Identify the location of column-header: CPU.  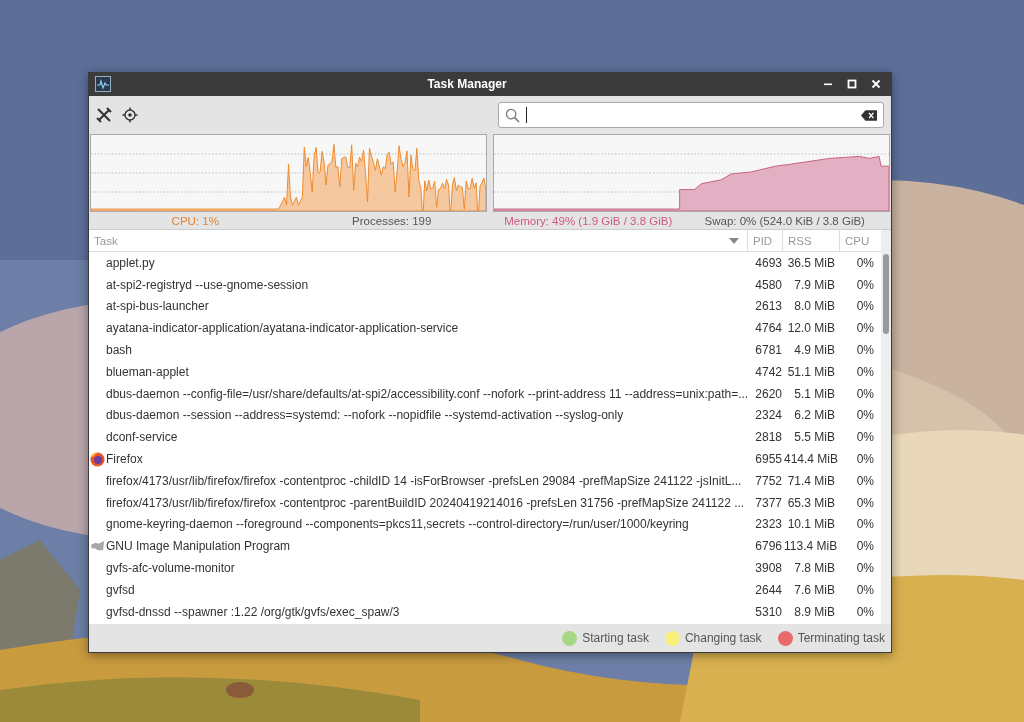
(856, 240).